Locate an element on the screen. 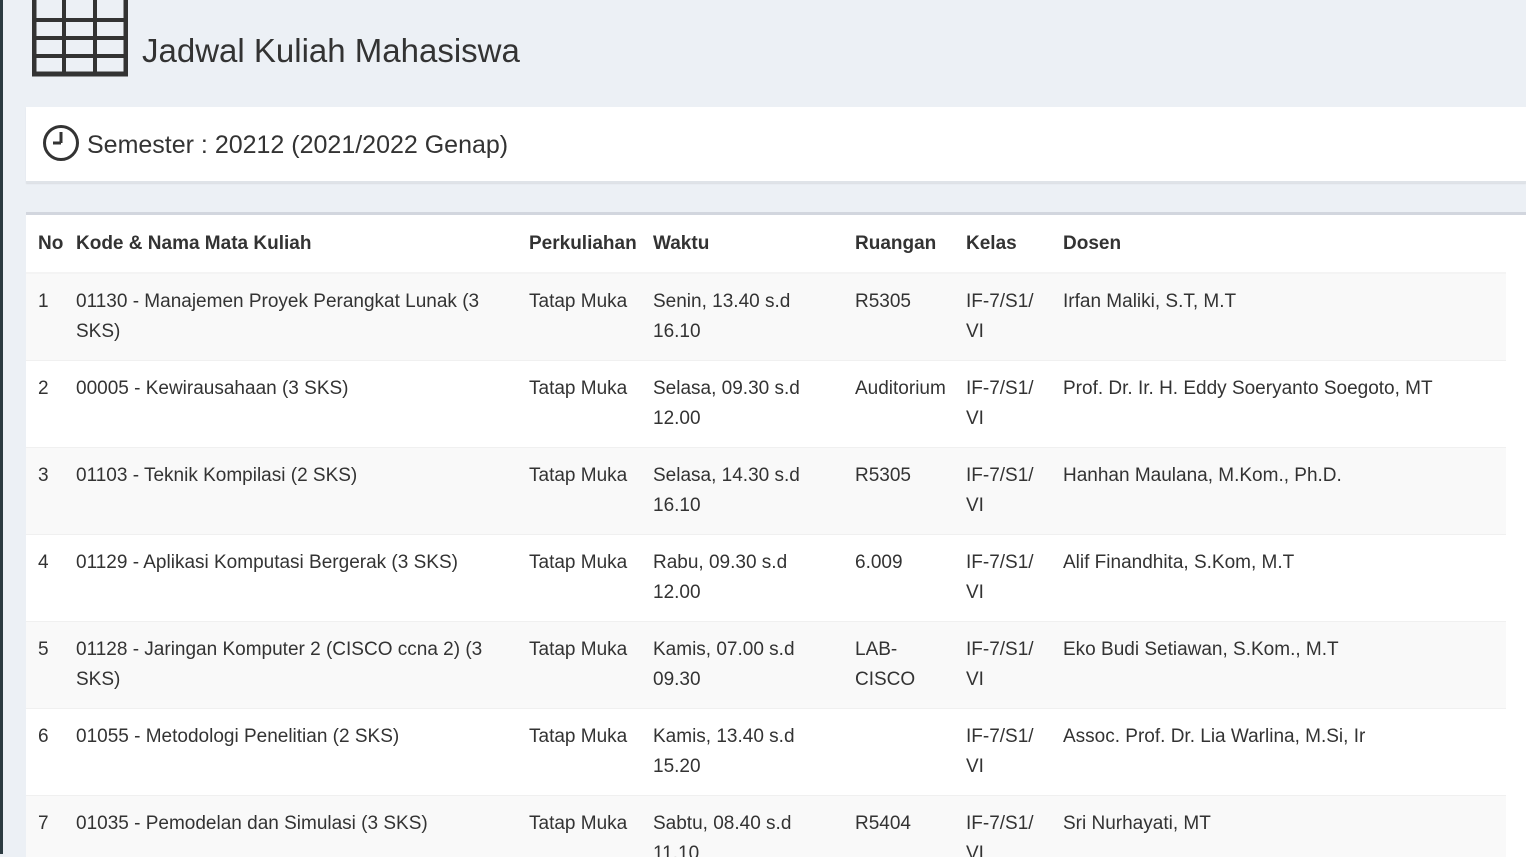 The height and width of the screenshot is (857, 1526). cell-room is located at coordinates (898, 752).